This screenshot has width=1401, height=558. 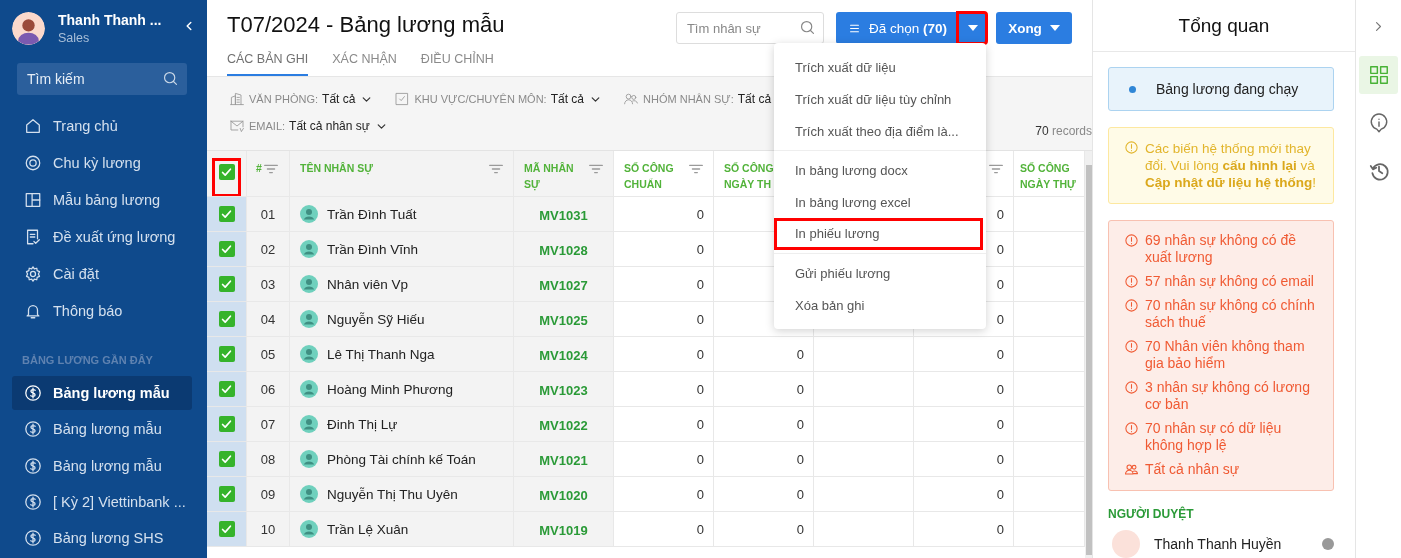 I want to click on menu-item: Trích xuất dữ liệu, so click(x=879, y=67).